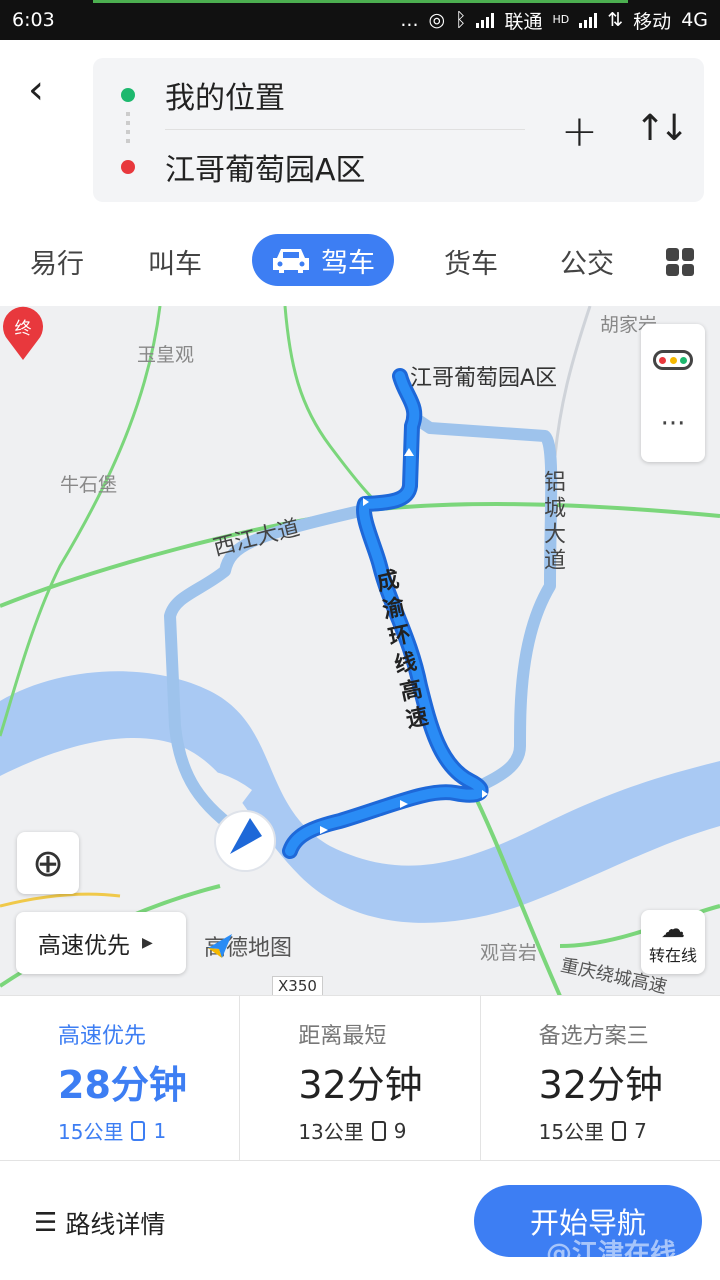  I want to click on add-waypoint-icon: +, so click(579, 131).